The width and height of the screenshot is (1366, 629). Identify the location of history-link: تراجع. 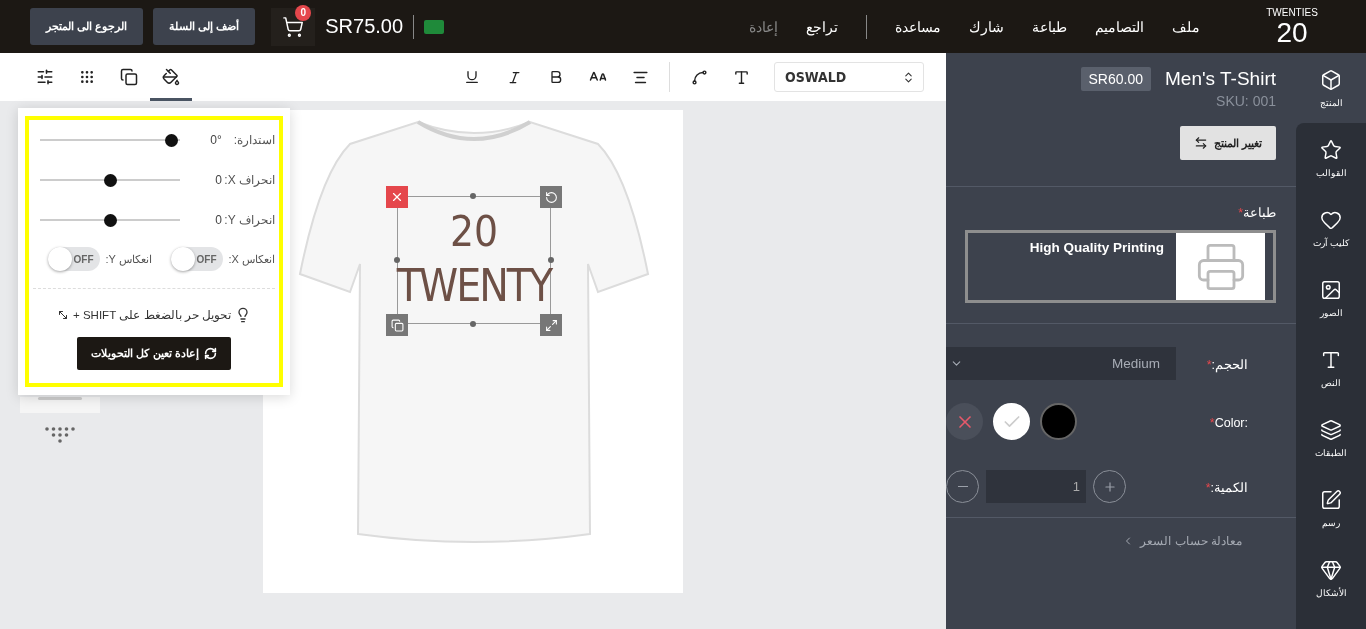
(822, 26).